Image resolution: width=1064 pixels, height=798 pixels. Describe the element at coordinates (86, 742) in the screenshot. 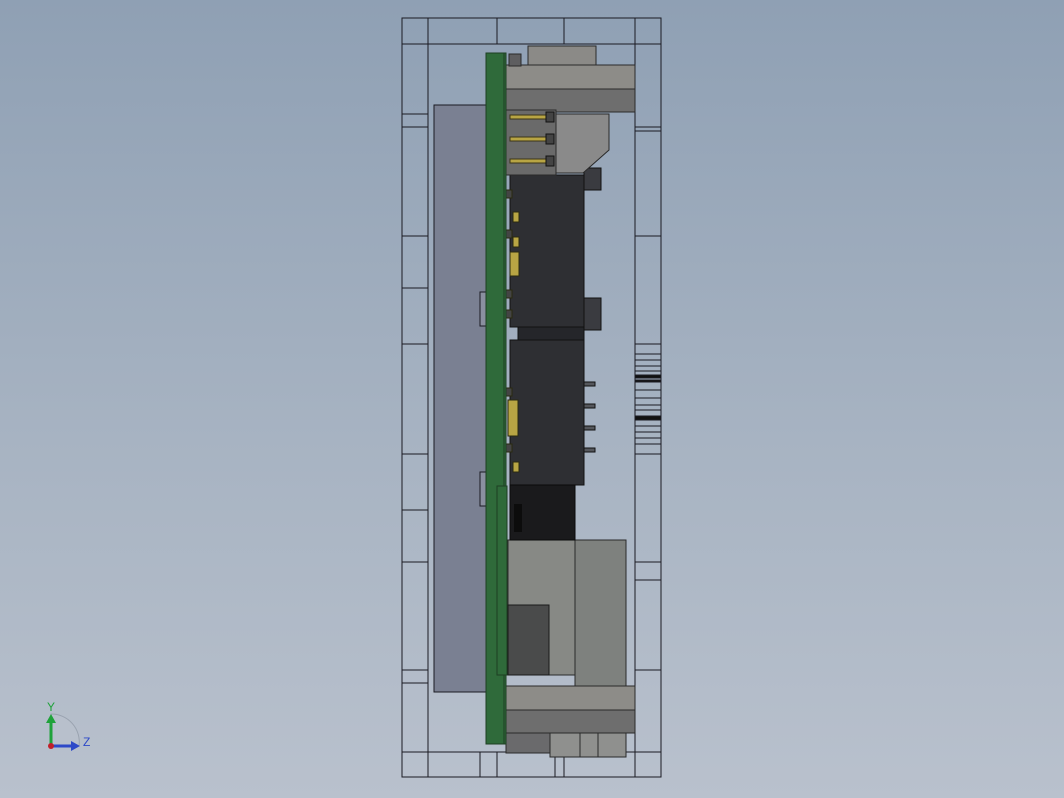

I see `z-axis-label: Z` at that location.